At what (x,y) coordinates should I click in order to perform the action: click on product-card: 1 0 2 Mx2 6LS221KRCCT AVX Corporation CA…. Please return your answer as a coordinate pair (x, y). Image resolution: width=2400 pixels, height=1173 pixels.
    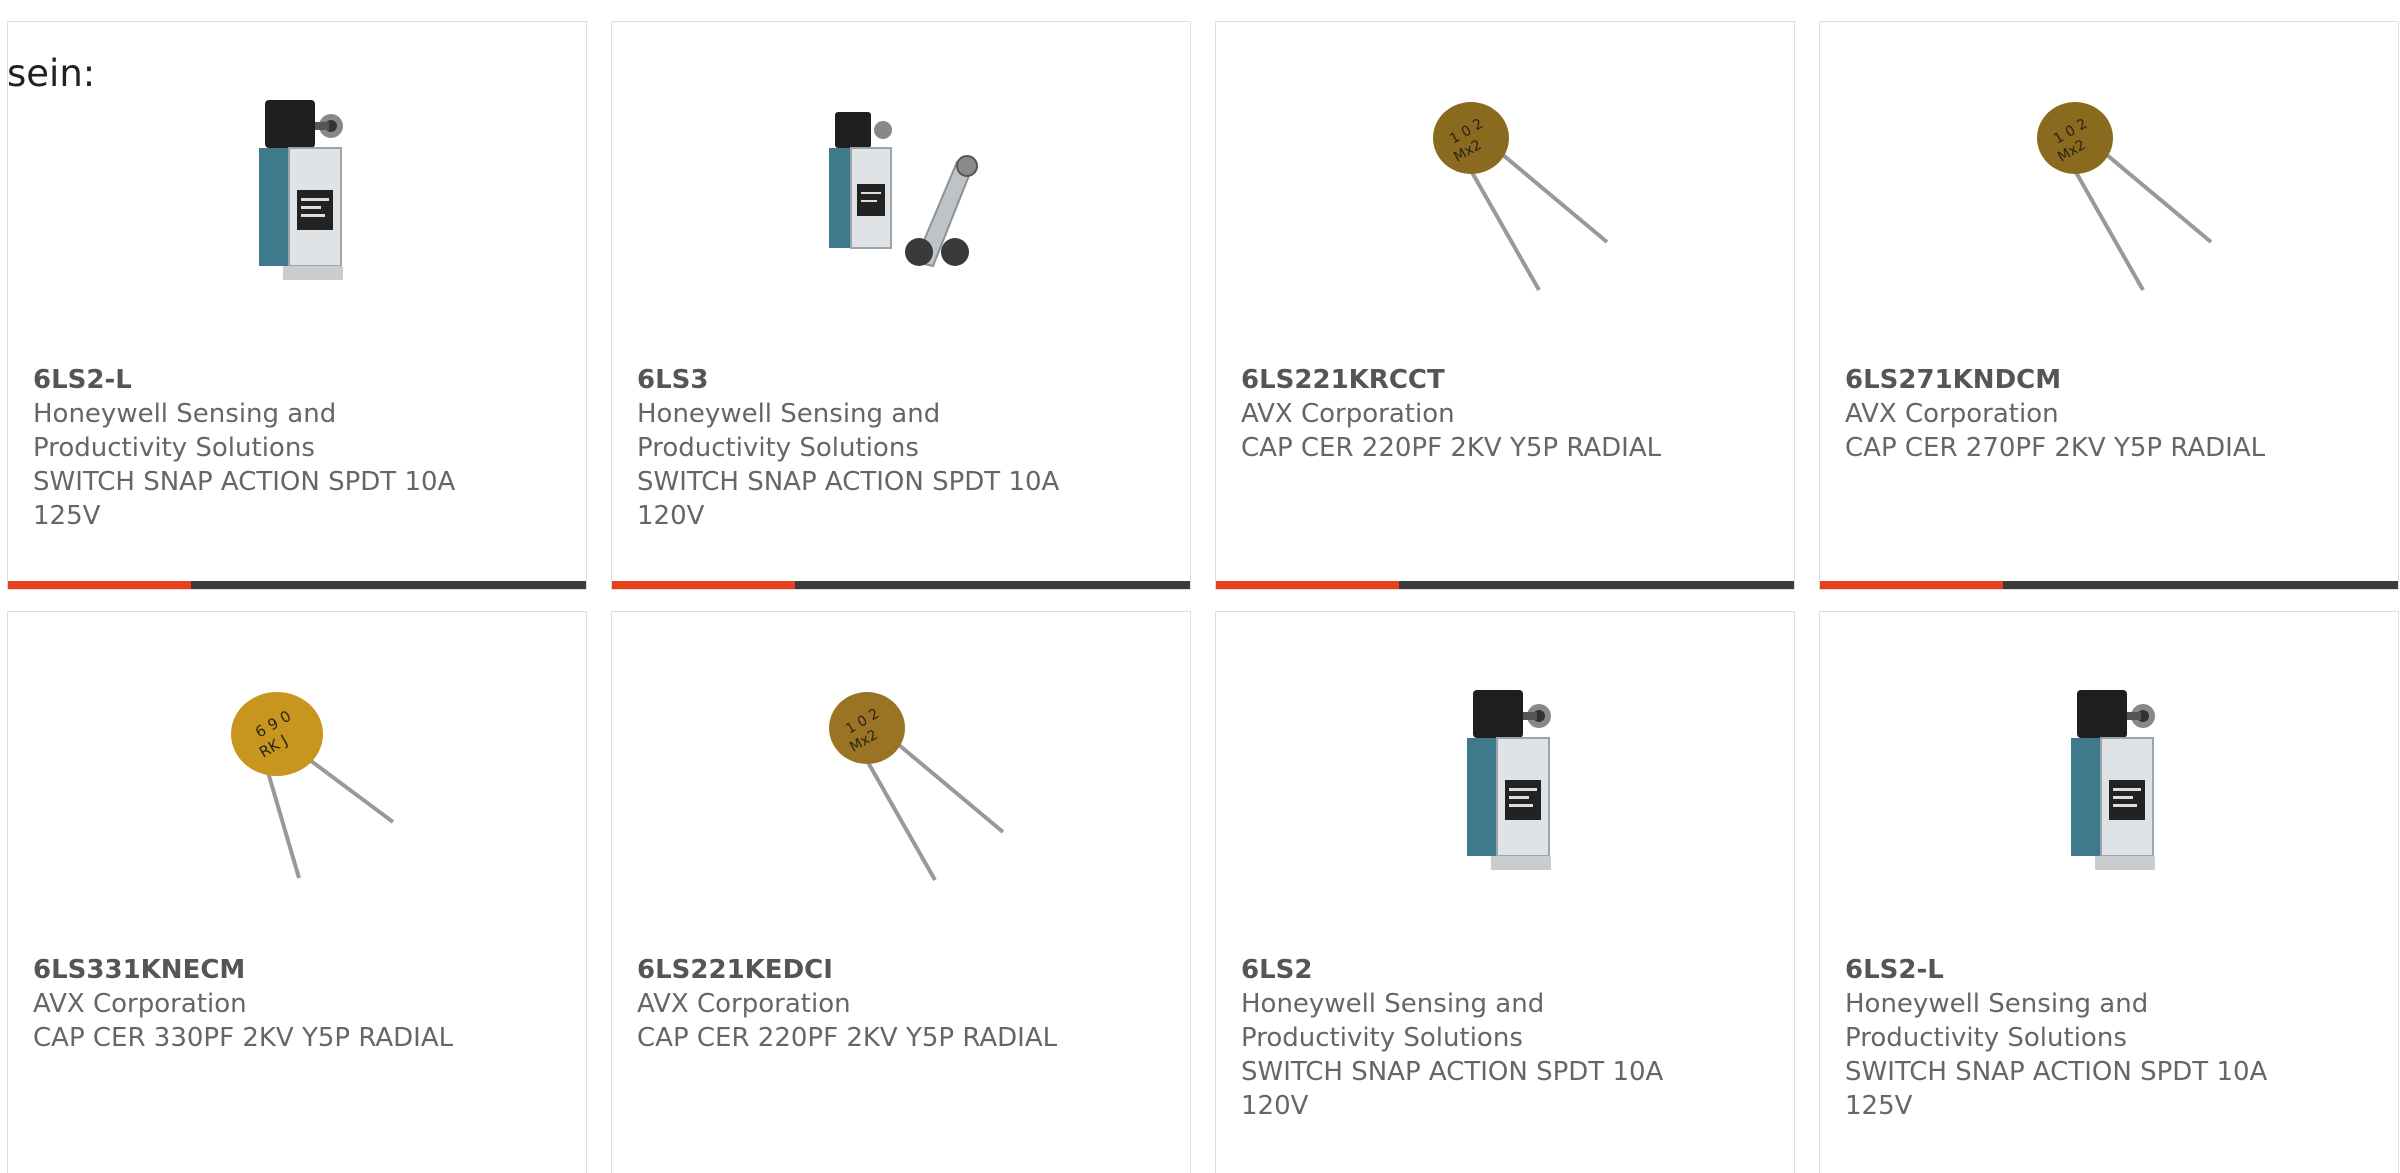
    Looking at the image, I should click on (1505, 305).